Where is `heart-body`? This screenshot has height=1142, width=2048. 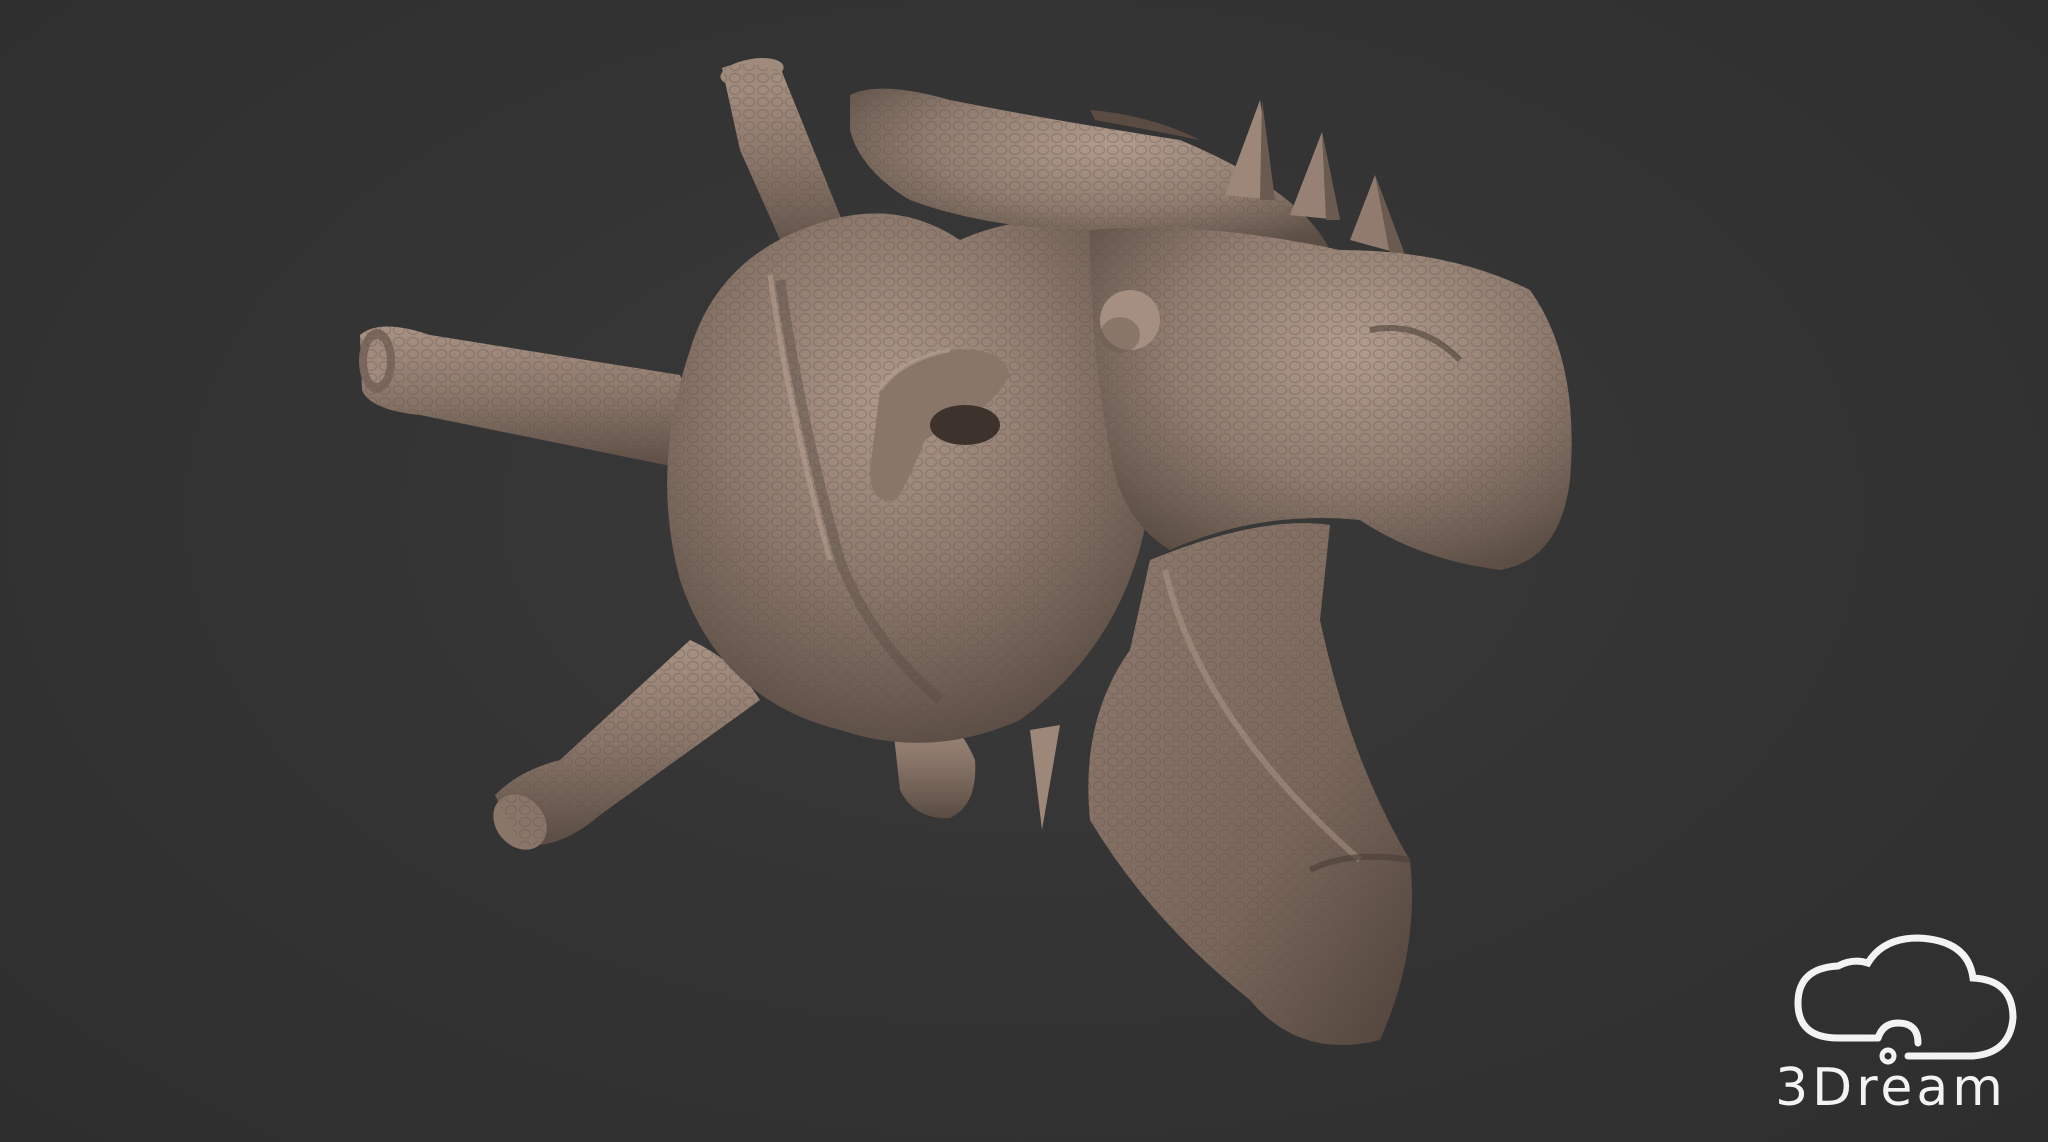
heart-body is located at coordinates (916, 478).